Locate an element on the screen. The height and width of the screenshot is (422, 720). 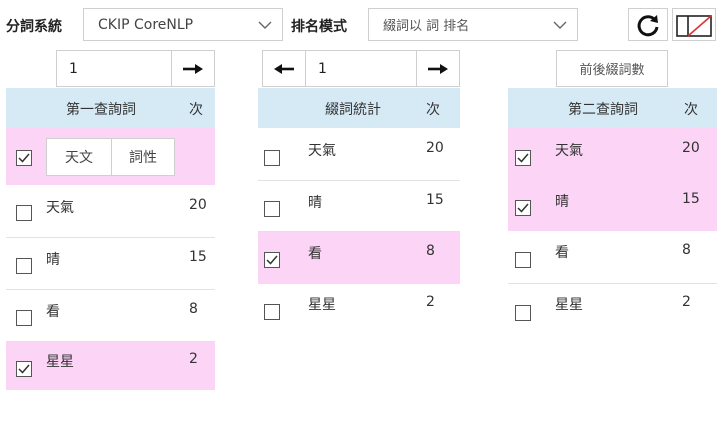
col3-header: 第二查詢詞 次 is located at coordinates (612, 108).